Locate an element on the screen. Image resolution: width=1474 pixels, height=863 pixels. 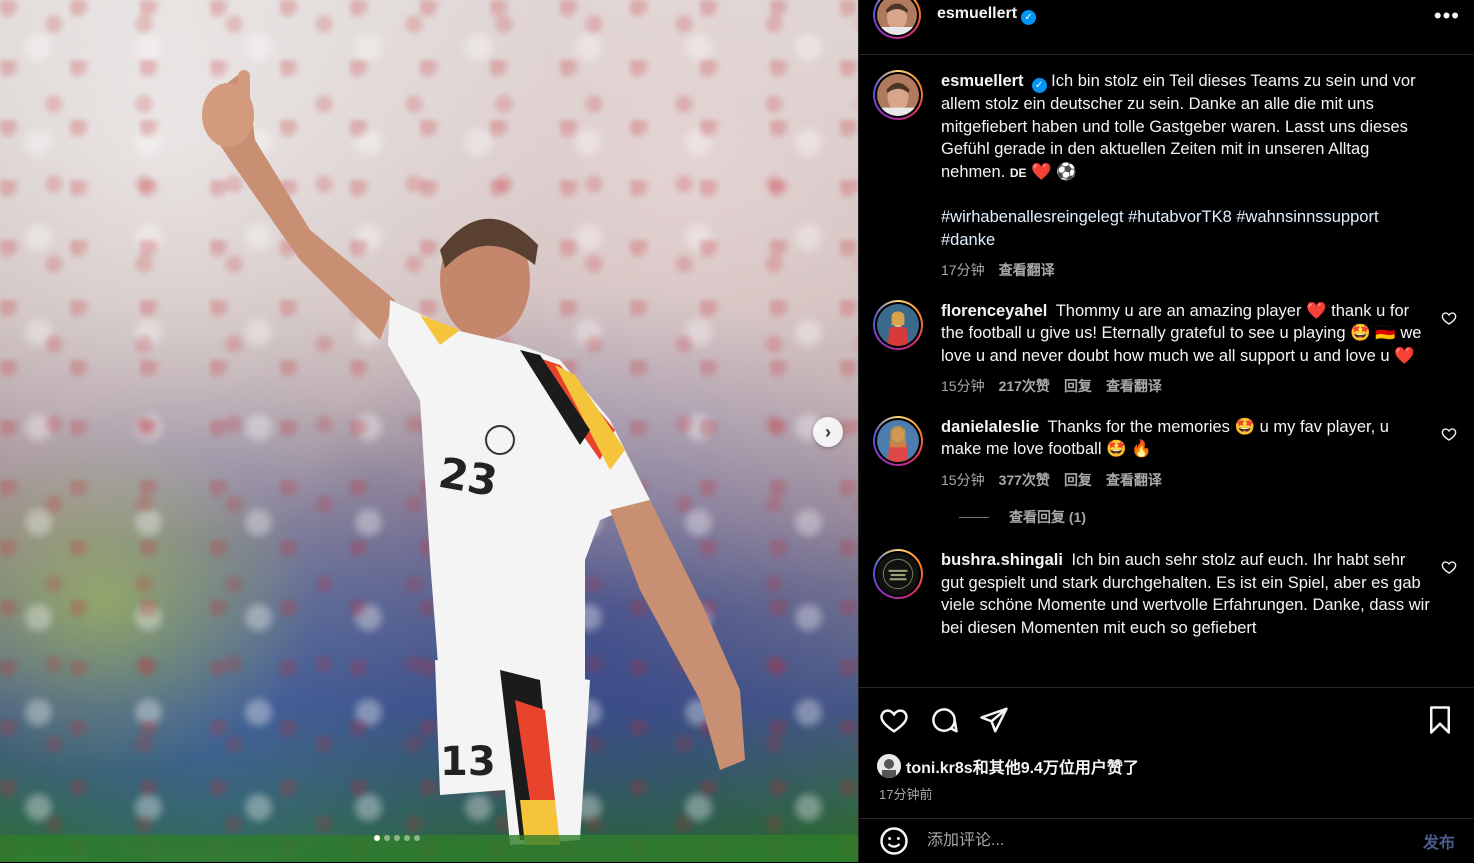
likes-summary: toni.kr8s和其他9.4万位用户赞了 is located at coordinates (1166, 766).